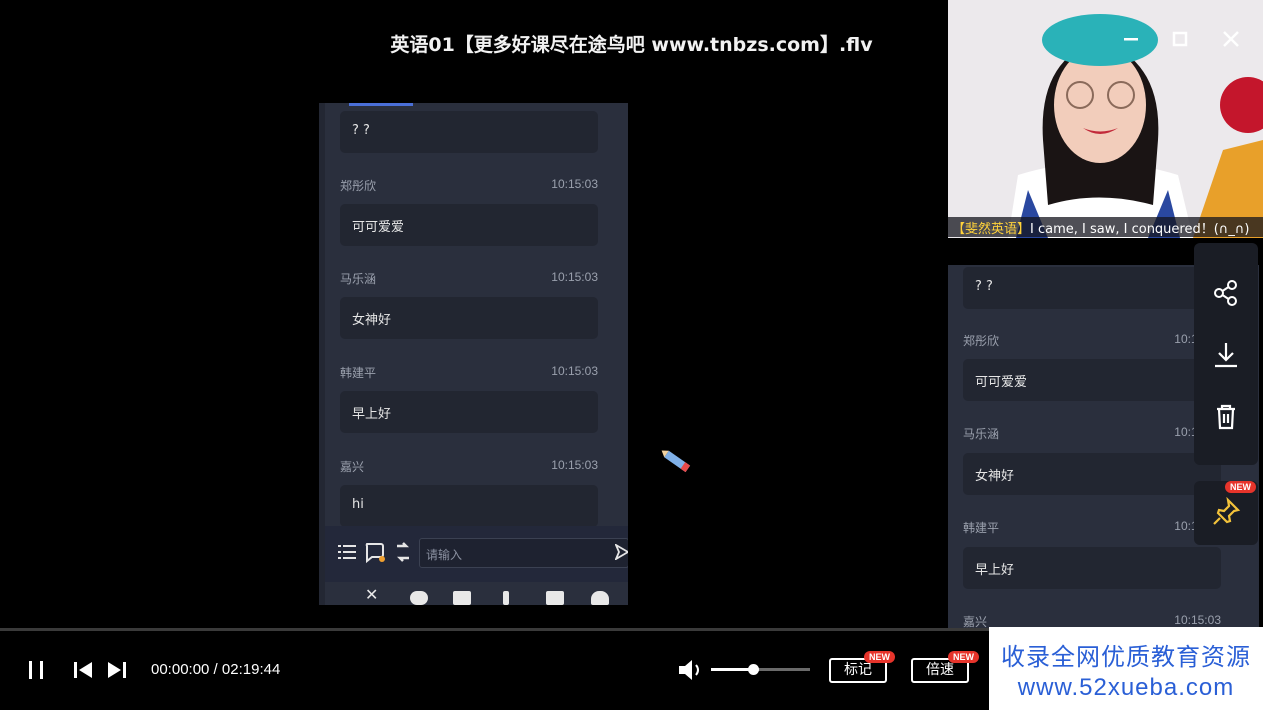 The image size is (1263, 710). I want to click on speed-new-badge: NEW, so click(963, 657).